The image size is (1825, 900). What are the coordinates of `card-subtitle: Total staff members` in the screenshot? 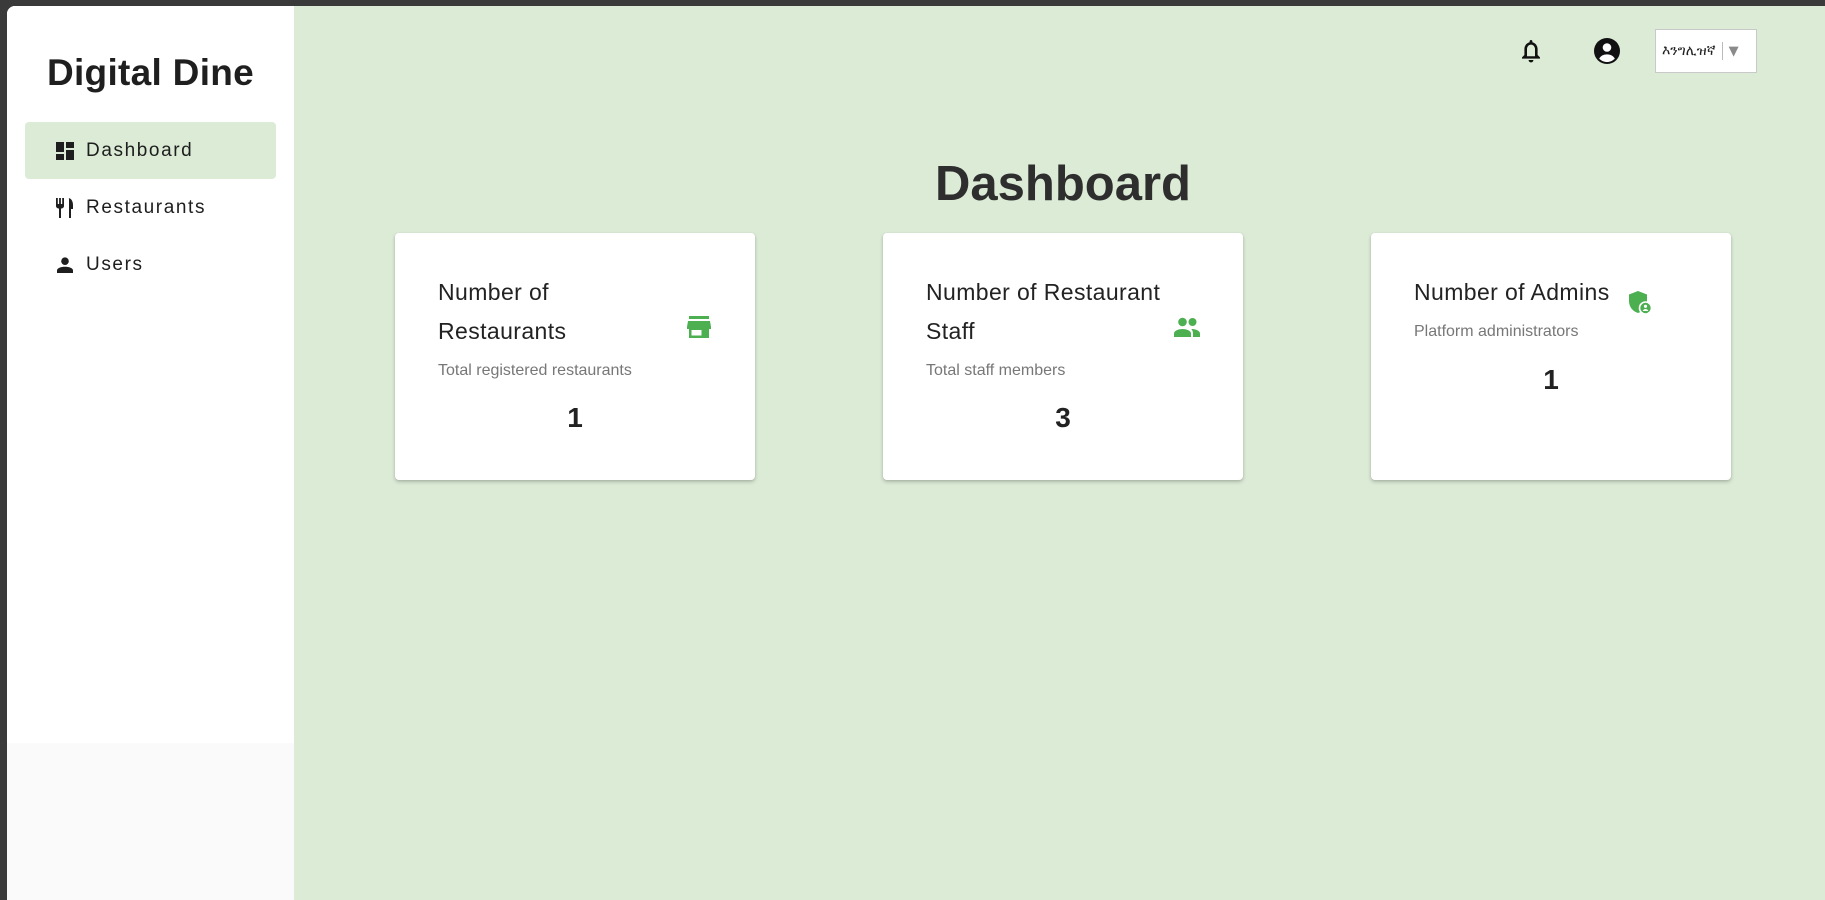 It's located at (996, 370).